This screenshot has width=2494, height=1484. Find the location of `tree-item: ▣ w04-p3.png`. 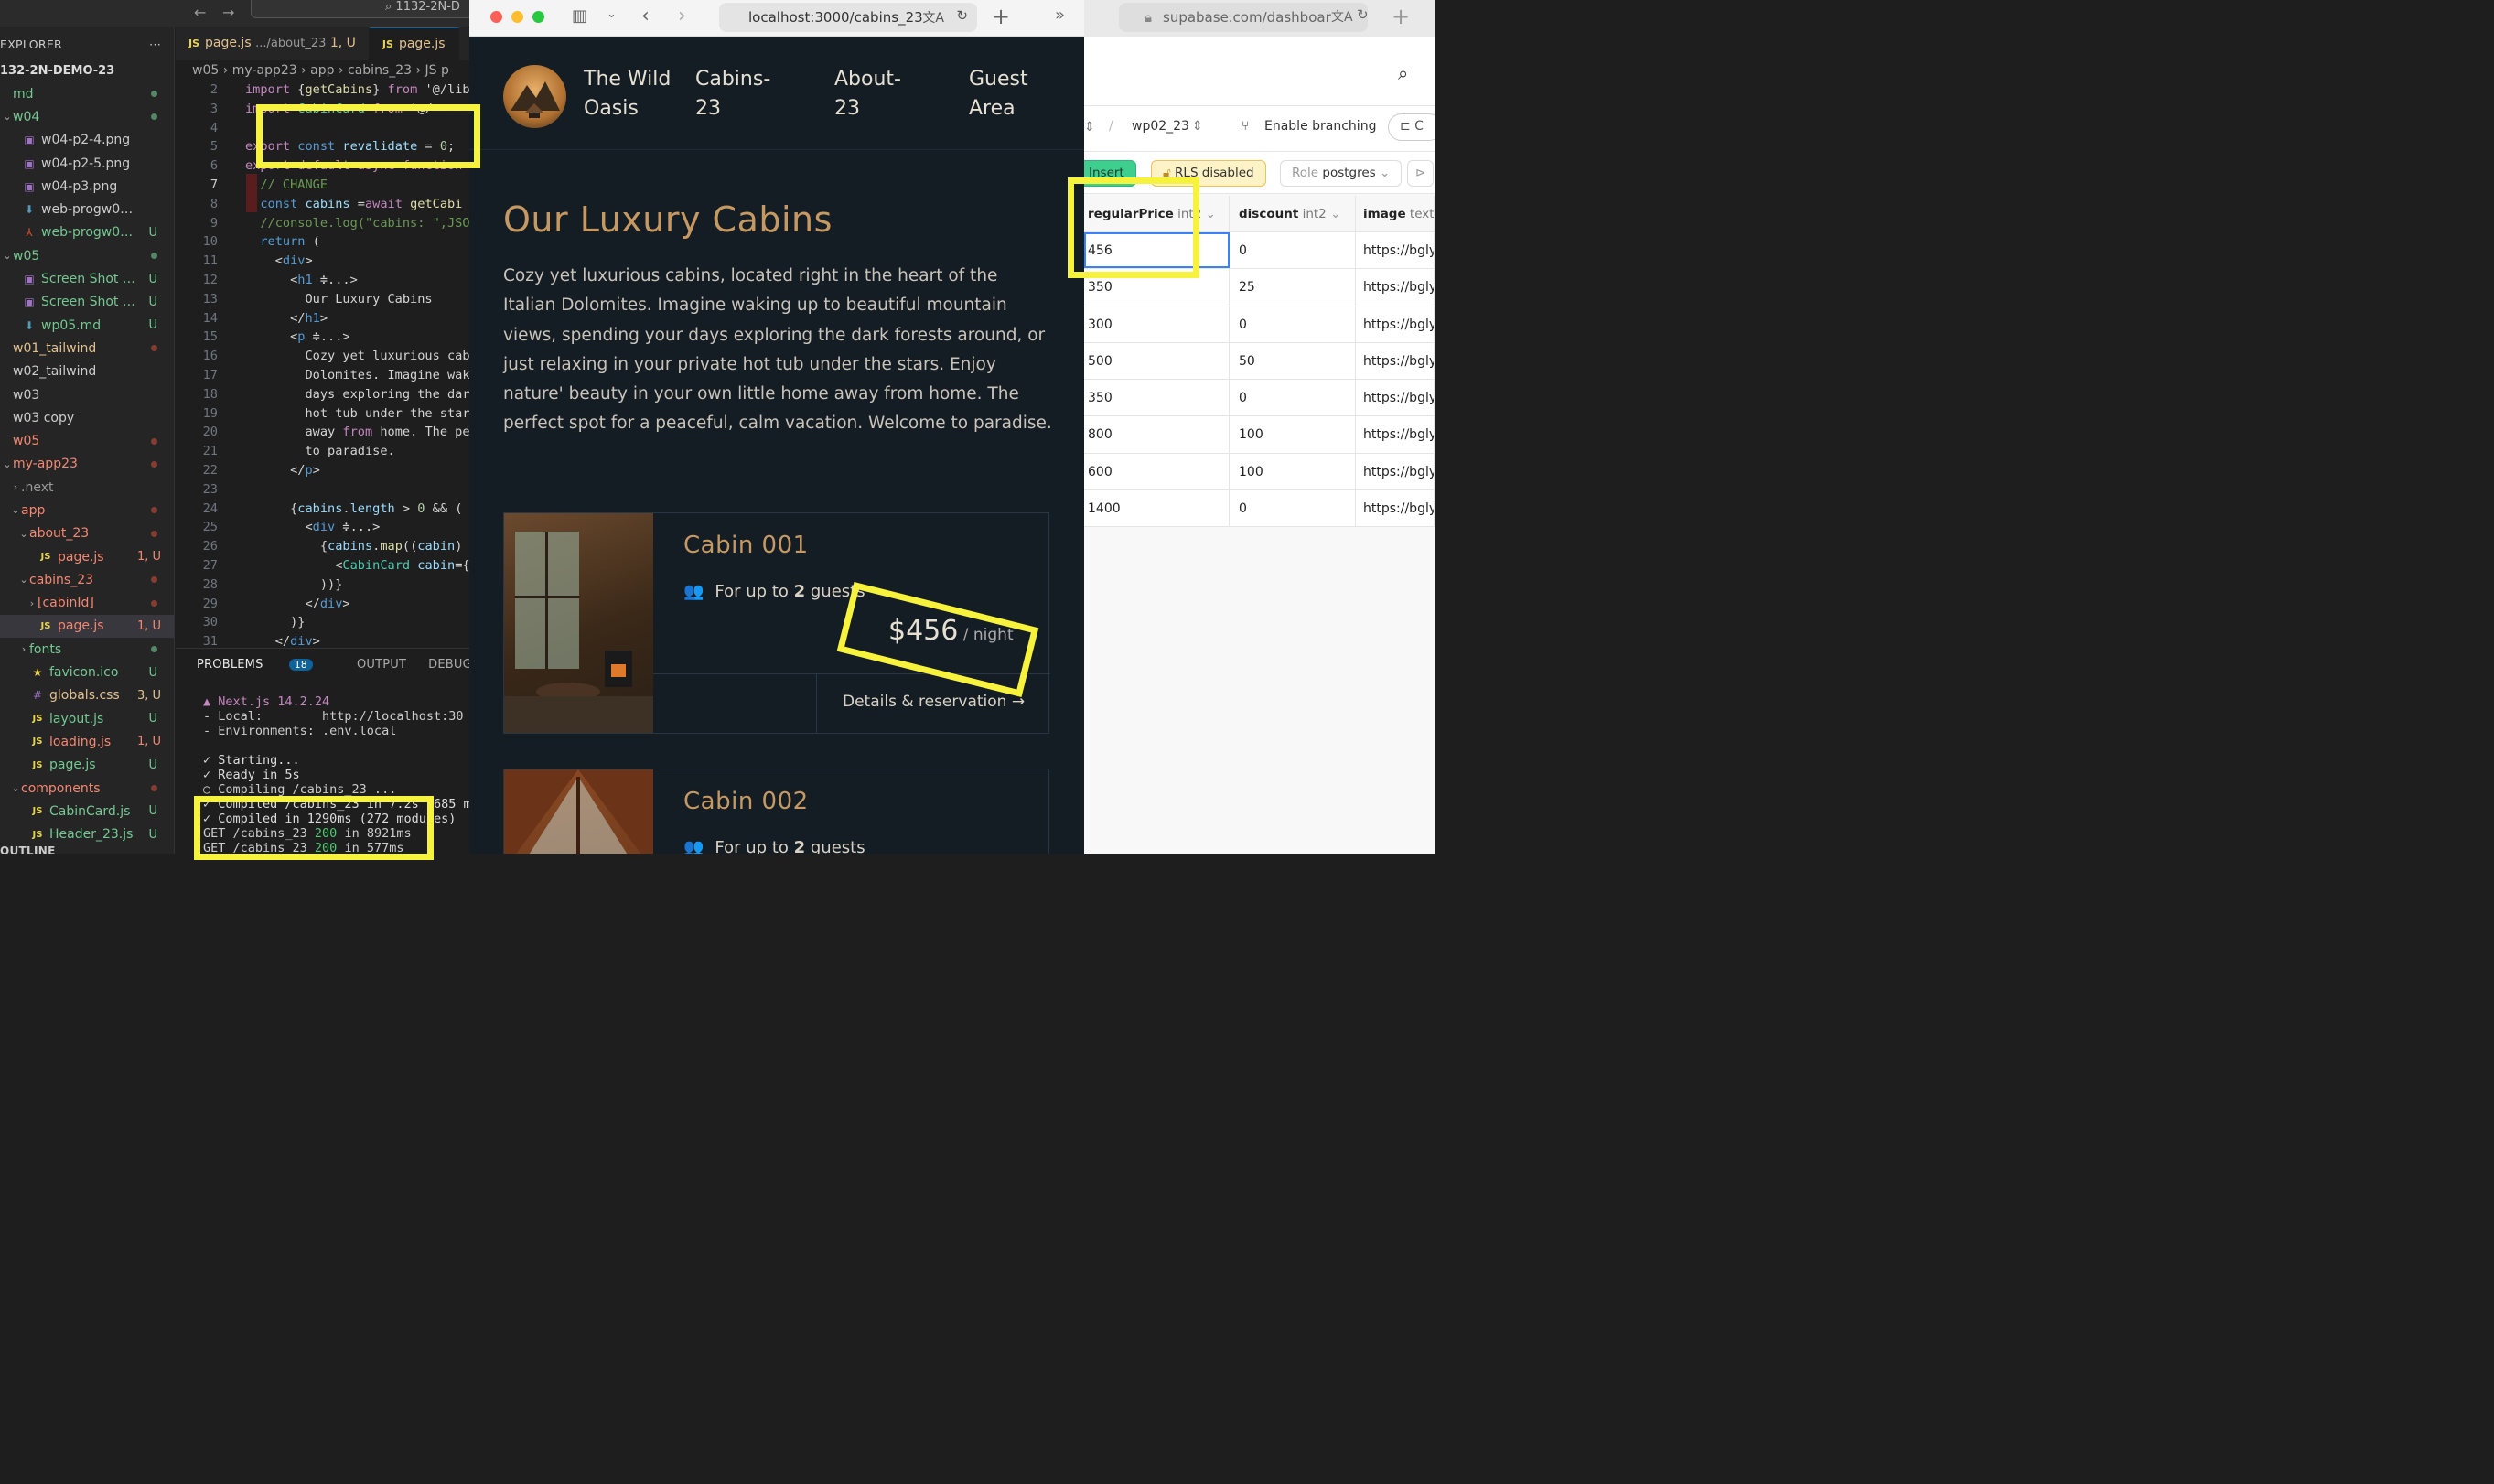

tree-item: ▣ w04-p3.png is located at coordinates (87, 186).